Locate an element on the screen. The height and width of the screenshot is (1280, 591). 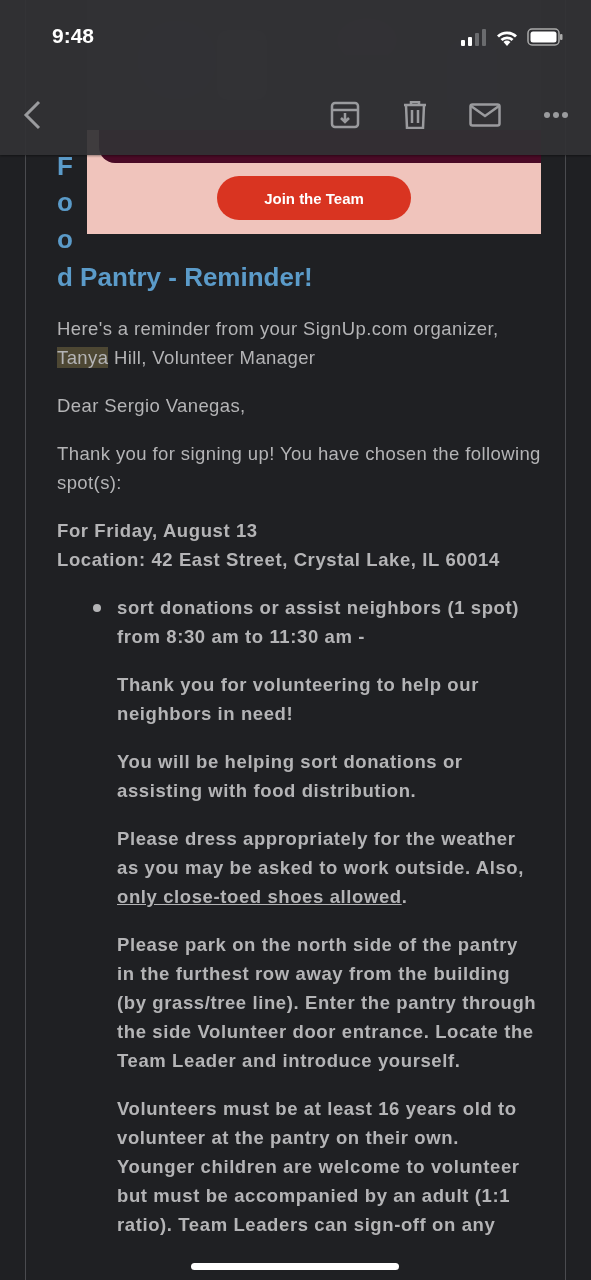
title-letter: F is located at coordinates (65, 166).